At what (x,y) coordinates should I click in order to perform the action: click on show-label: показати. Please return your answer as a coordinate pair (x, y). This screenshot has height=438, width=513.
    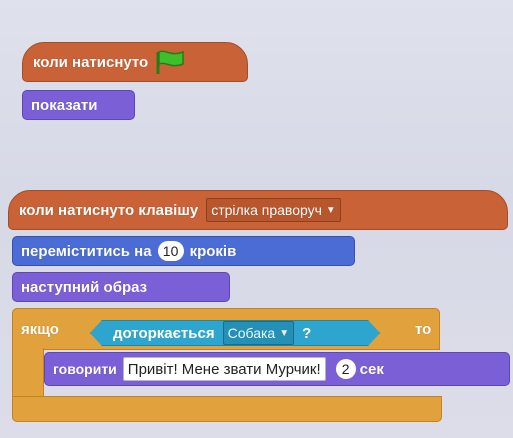
    Looking at the image, I should click on (64, 105).